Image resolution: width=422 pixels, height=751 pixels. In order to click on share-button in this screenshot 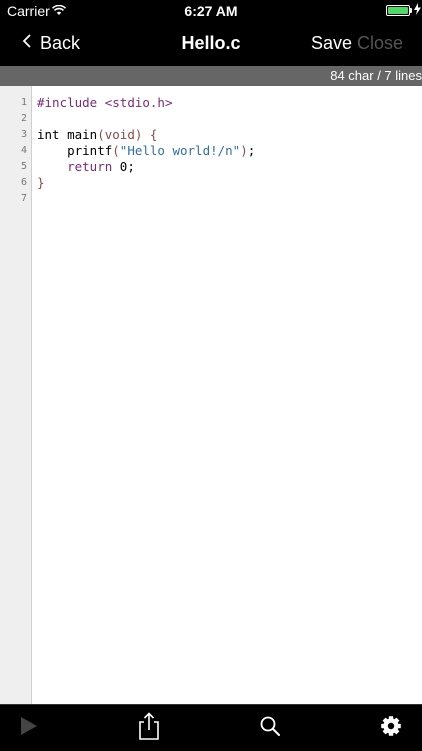, I will do `click(149, 728)`.